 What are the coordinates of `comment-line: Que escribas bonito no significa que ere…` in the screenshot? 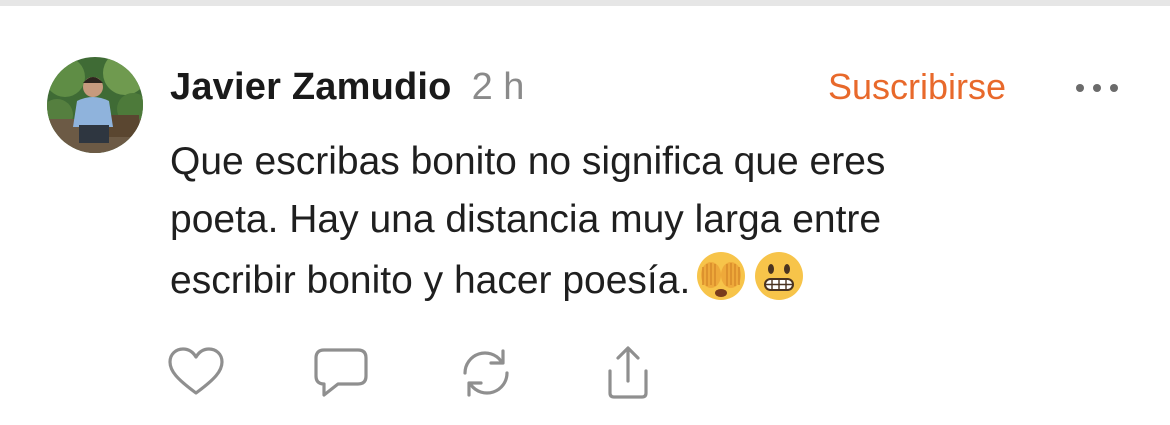 It's located at (528, 161).